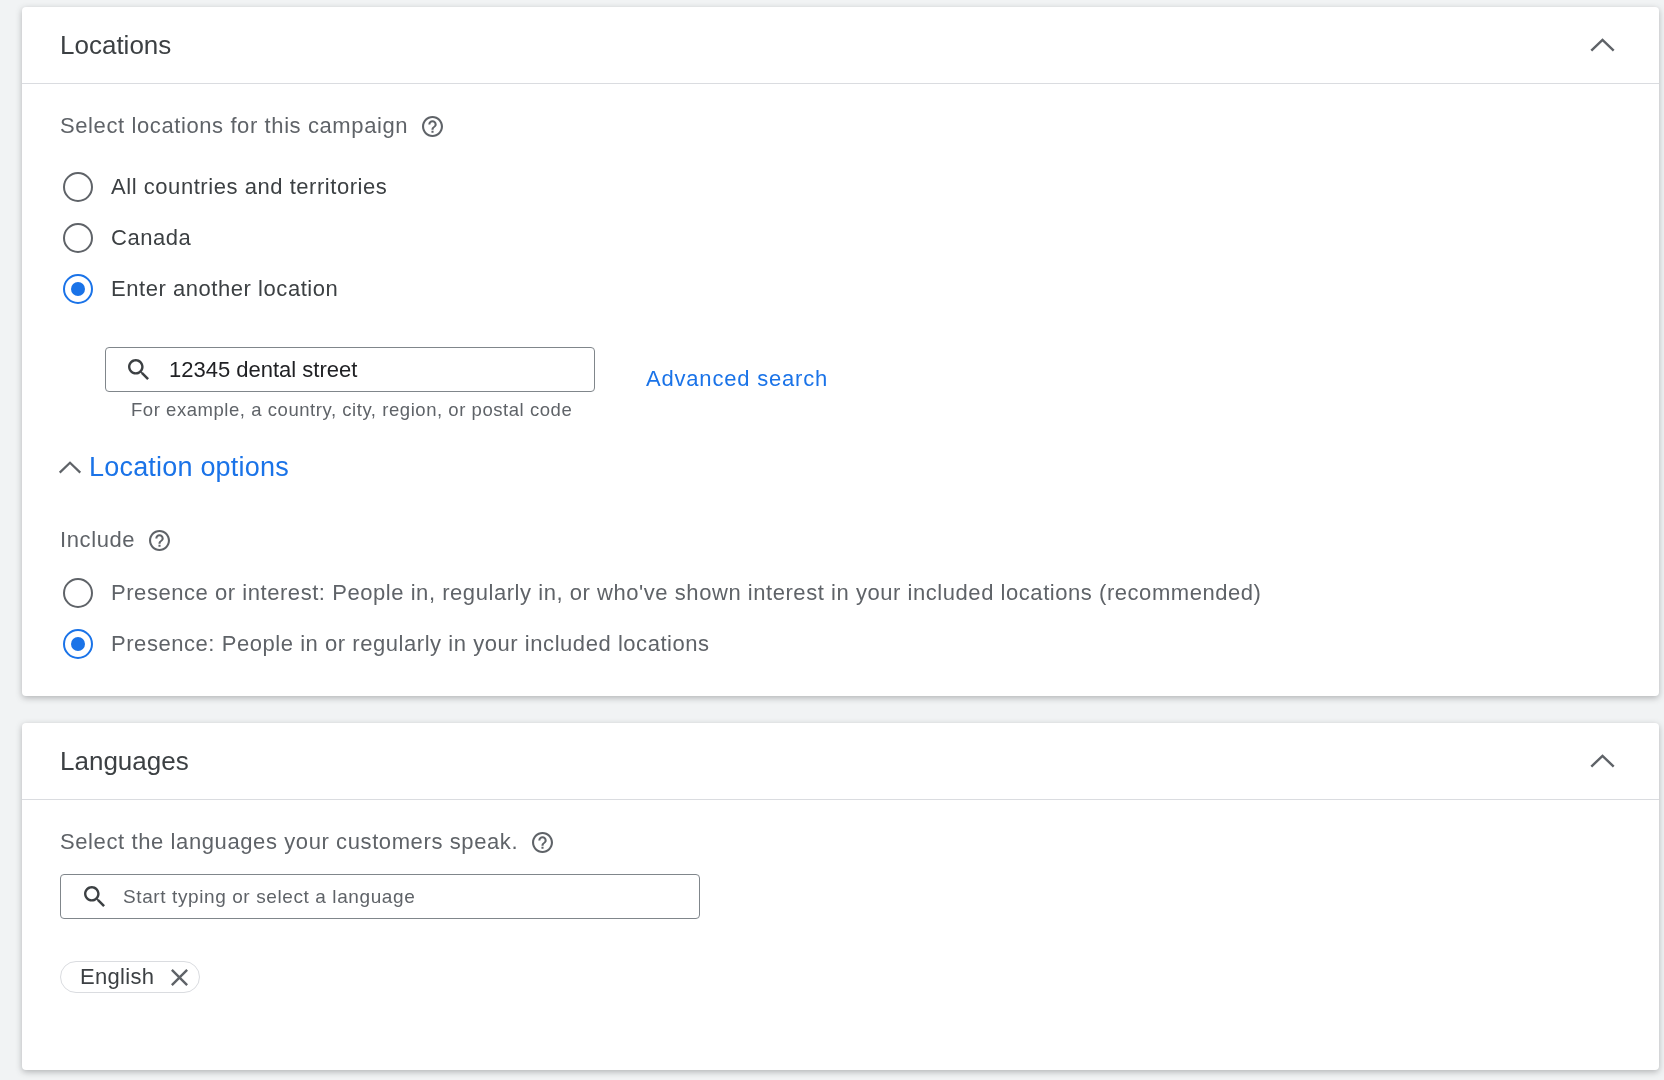  Describe the element at coordinates (151, 237) in the screenshot. I see `radio-label: Canada` at that location.